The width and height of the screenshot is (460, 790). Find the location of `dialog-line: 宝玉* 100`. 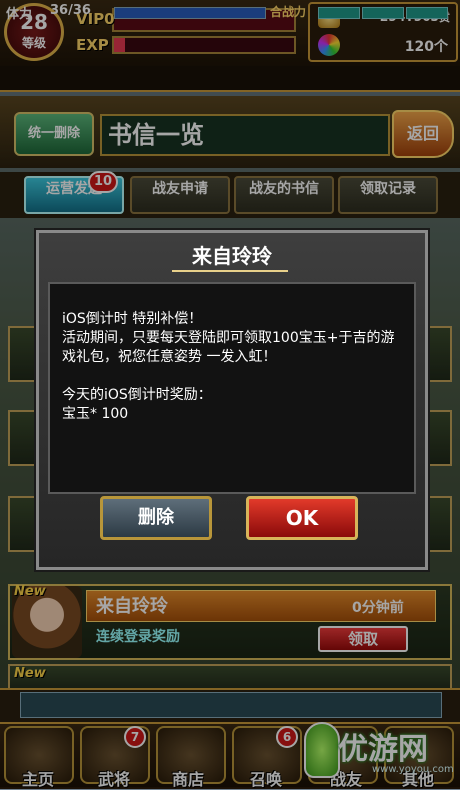

dialog-line: 宝玉* 100 is located at coordinates (95, 414).